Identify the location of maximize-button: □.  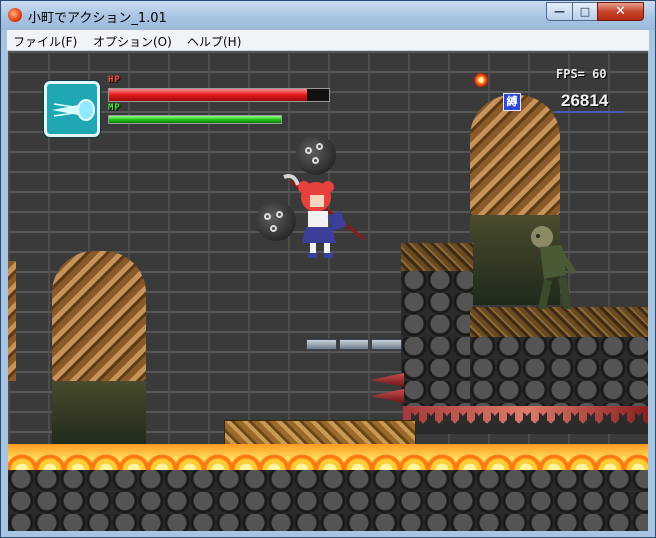
(585, 11).